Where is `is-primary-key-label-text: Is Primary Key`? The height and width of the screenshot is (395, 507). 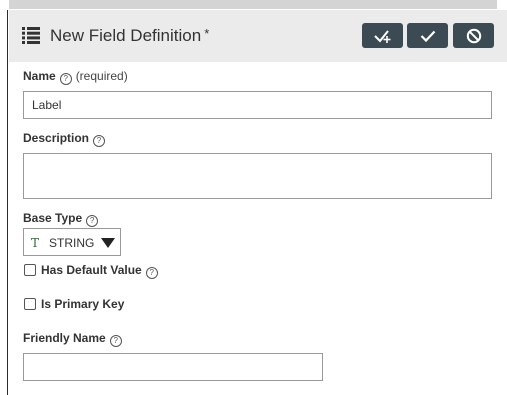 is-primary-key-label-text: Is Primary Key is located at coordinates (83, 304).